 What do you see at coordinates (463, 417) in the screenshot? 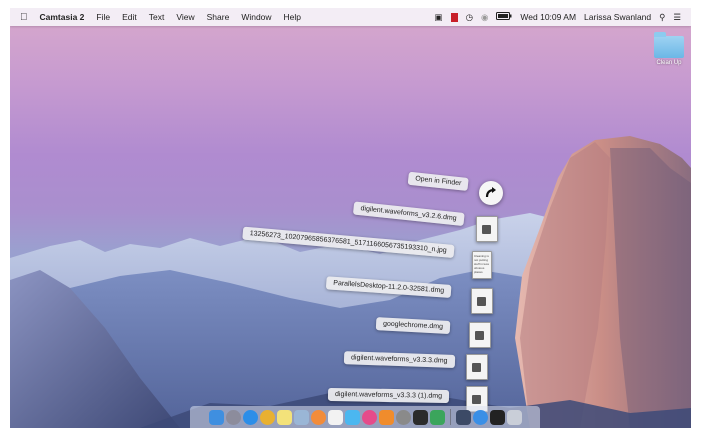
I see `dock-downloads-stack-icon` at bounding box center [463, 417].